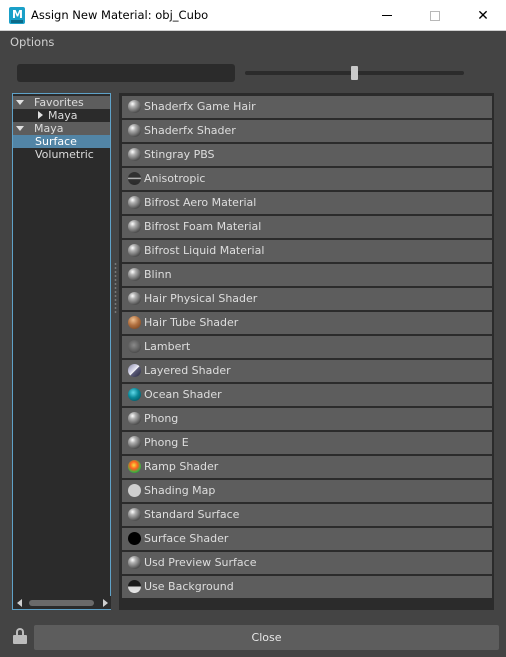 The width and height of the screenshot is (506, 657). What do you see at coordinates (20, 636) in the screenshot?
I see `lock-icon` at bounding box center [20, 636].